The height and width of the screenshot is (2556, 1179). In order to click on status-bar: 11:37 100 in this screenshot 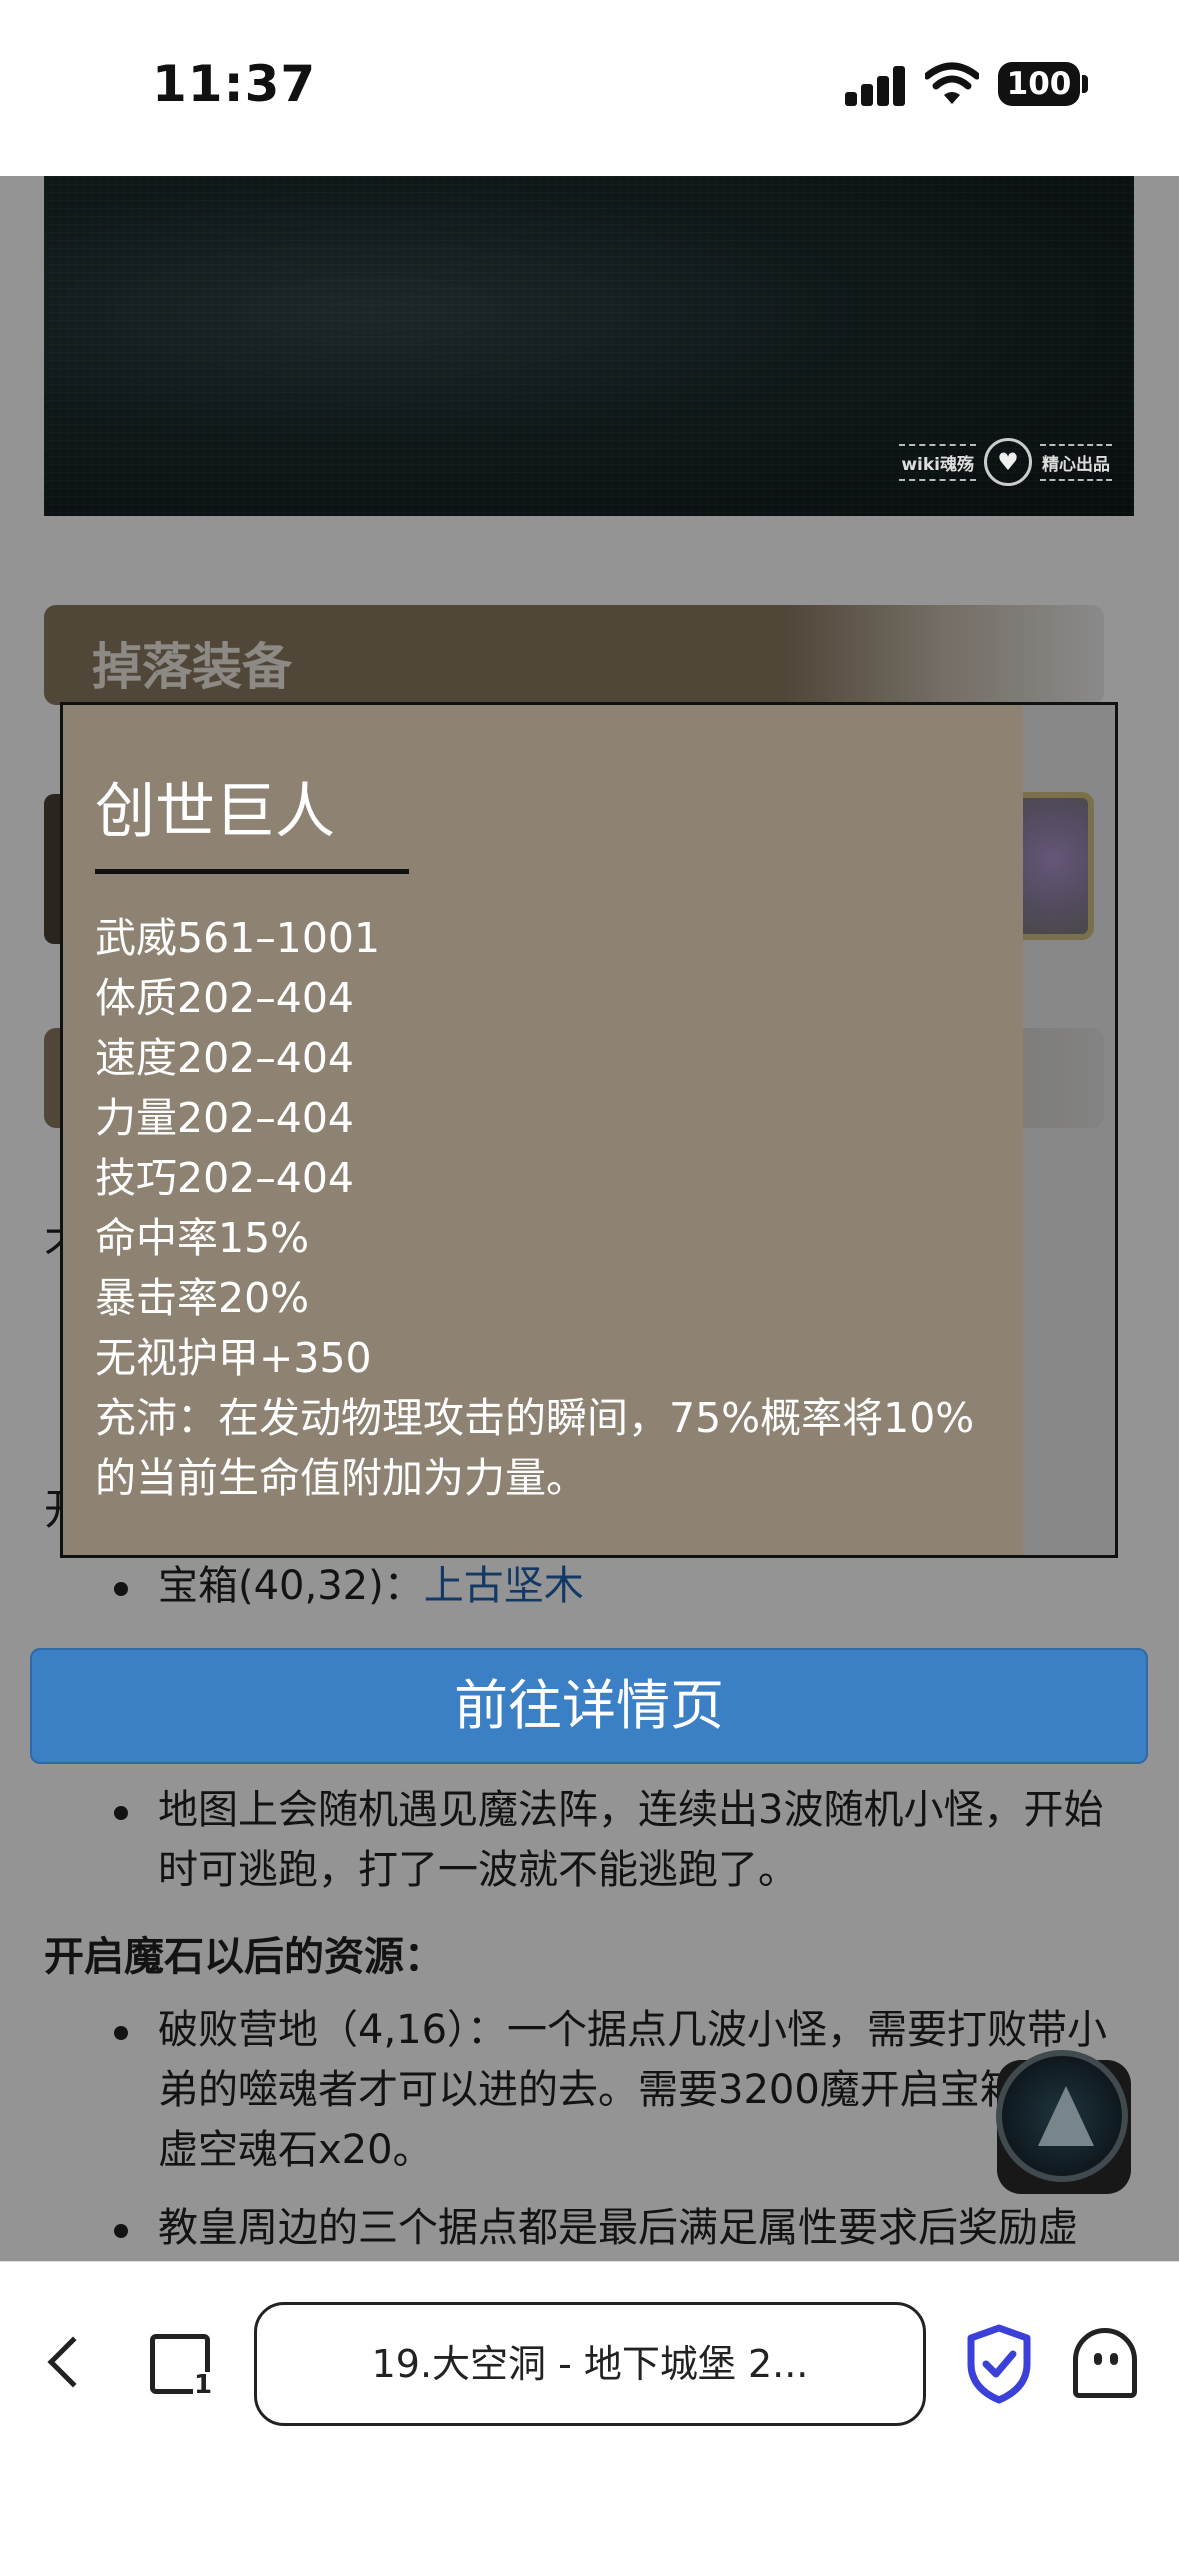, I will do `click(589, 88)`.